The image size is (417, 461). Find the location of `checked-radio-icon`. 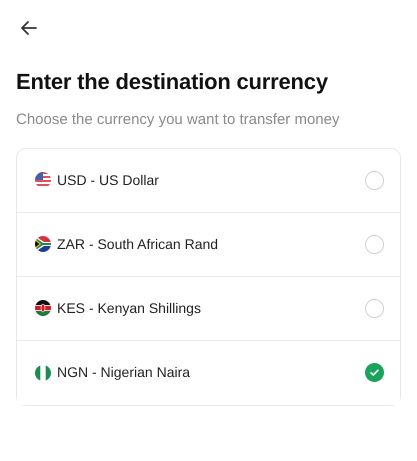

checked-radio-icon is located at coordinates (374, 372).